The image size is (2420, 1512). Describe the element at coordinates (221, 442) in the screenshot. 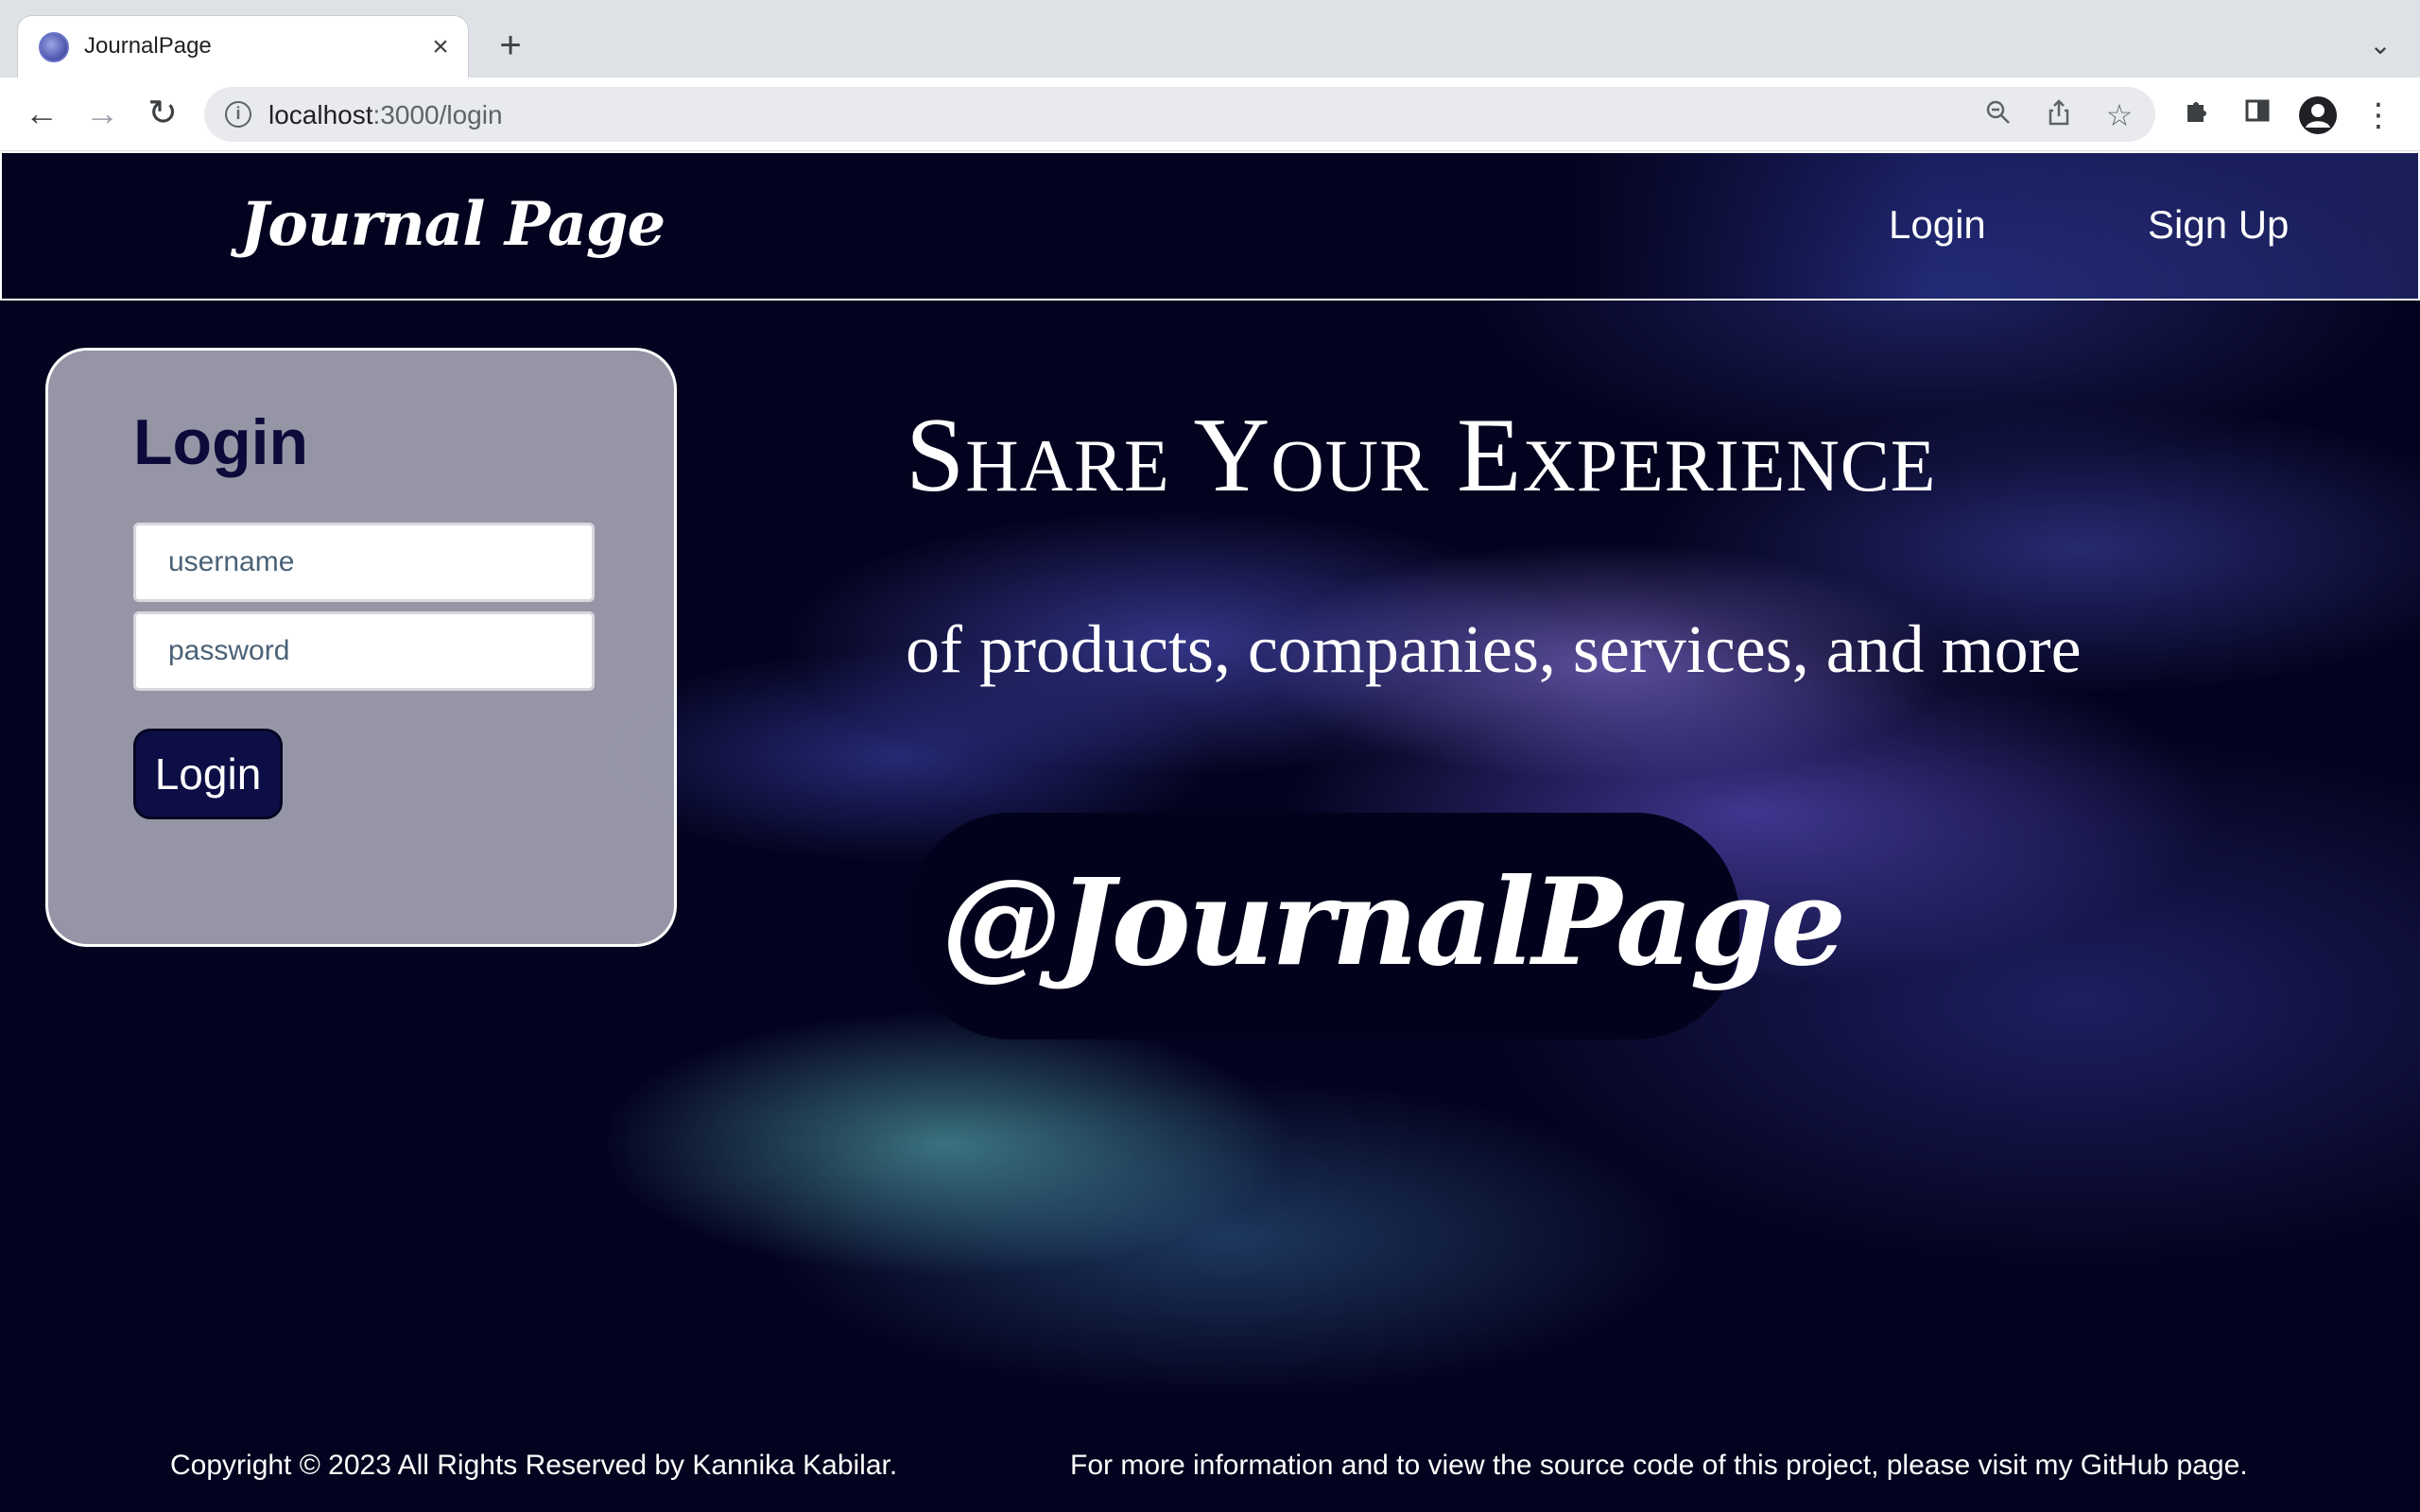

I see `login-title: Login` at that location.